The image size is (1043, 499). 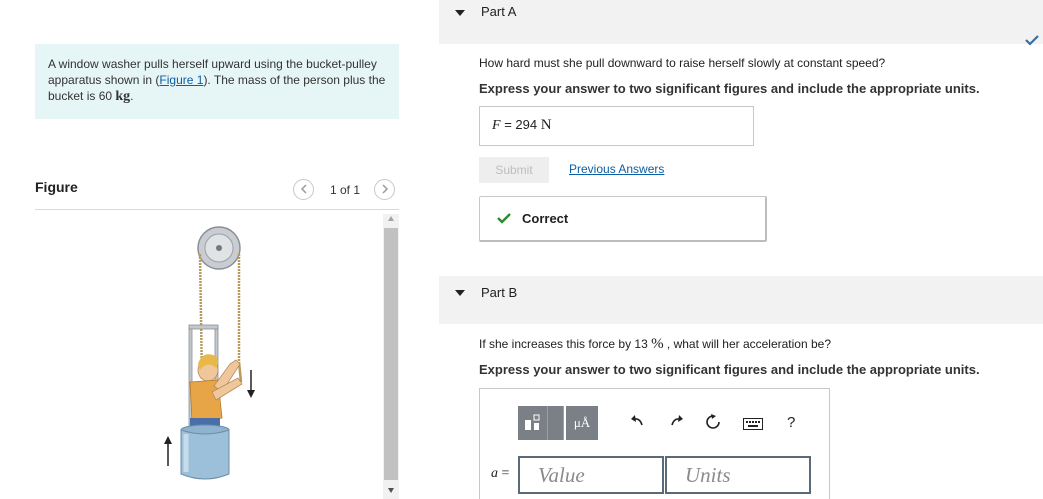 I want to click on frame-top, so click(x=203, y=327).